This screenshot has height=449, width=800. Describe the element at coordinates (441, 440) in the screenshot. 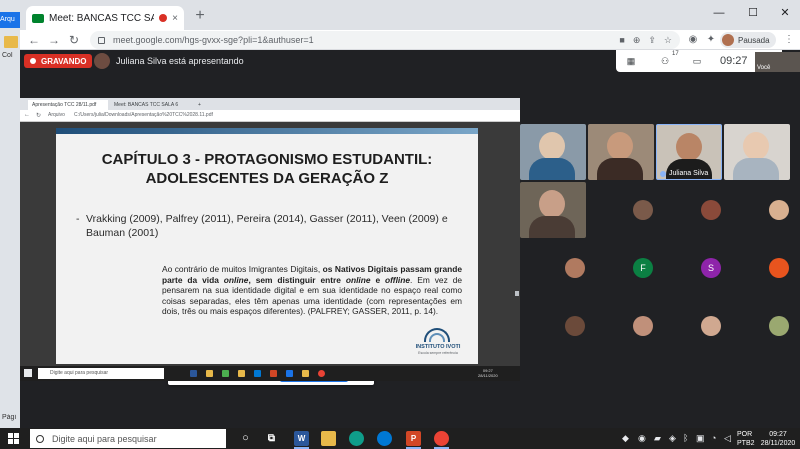

I see `chrome-taskbar-icon` at that location.